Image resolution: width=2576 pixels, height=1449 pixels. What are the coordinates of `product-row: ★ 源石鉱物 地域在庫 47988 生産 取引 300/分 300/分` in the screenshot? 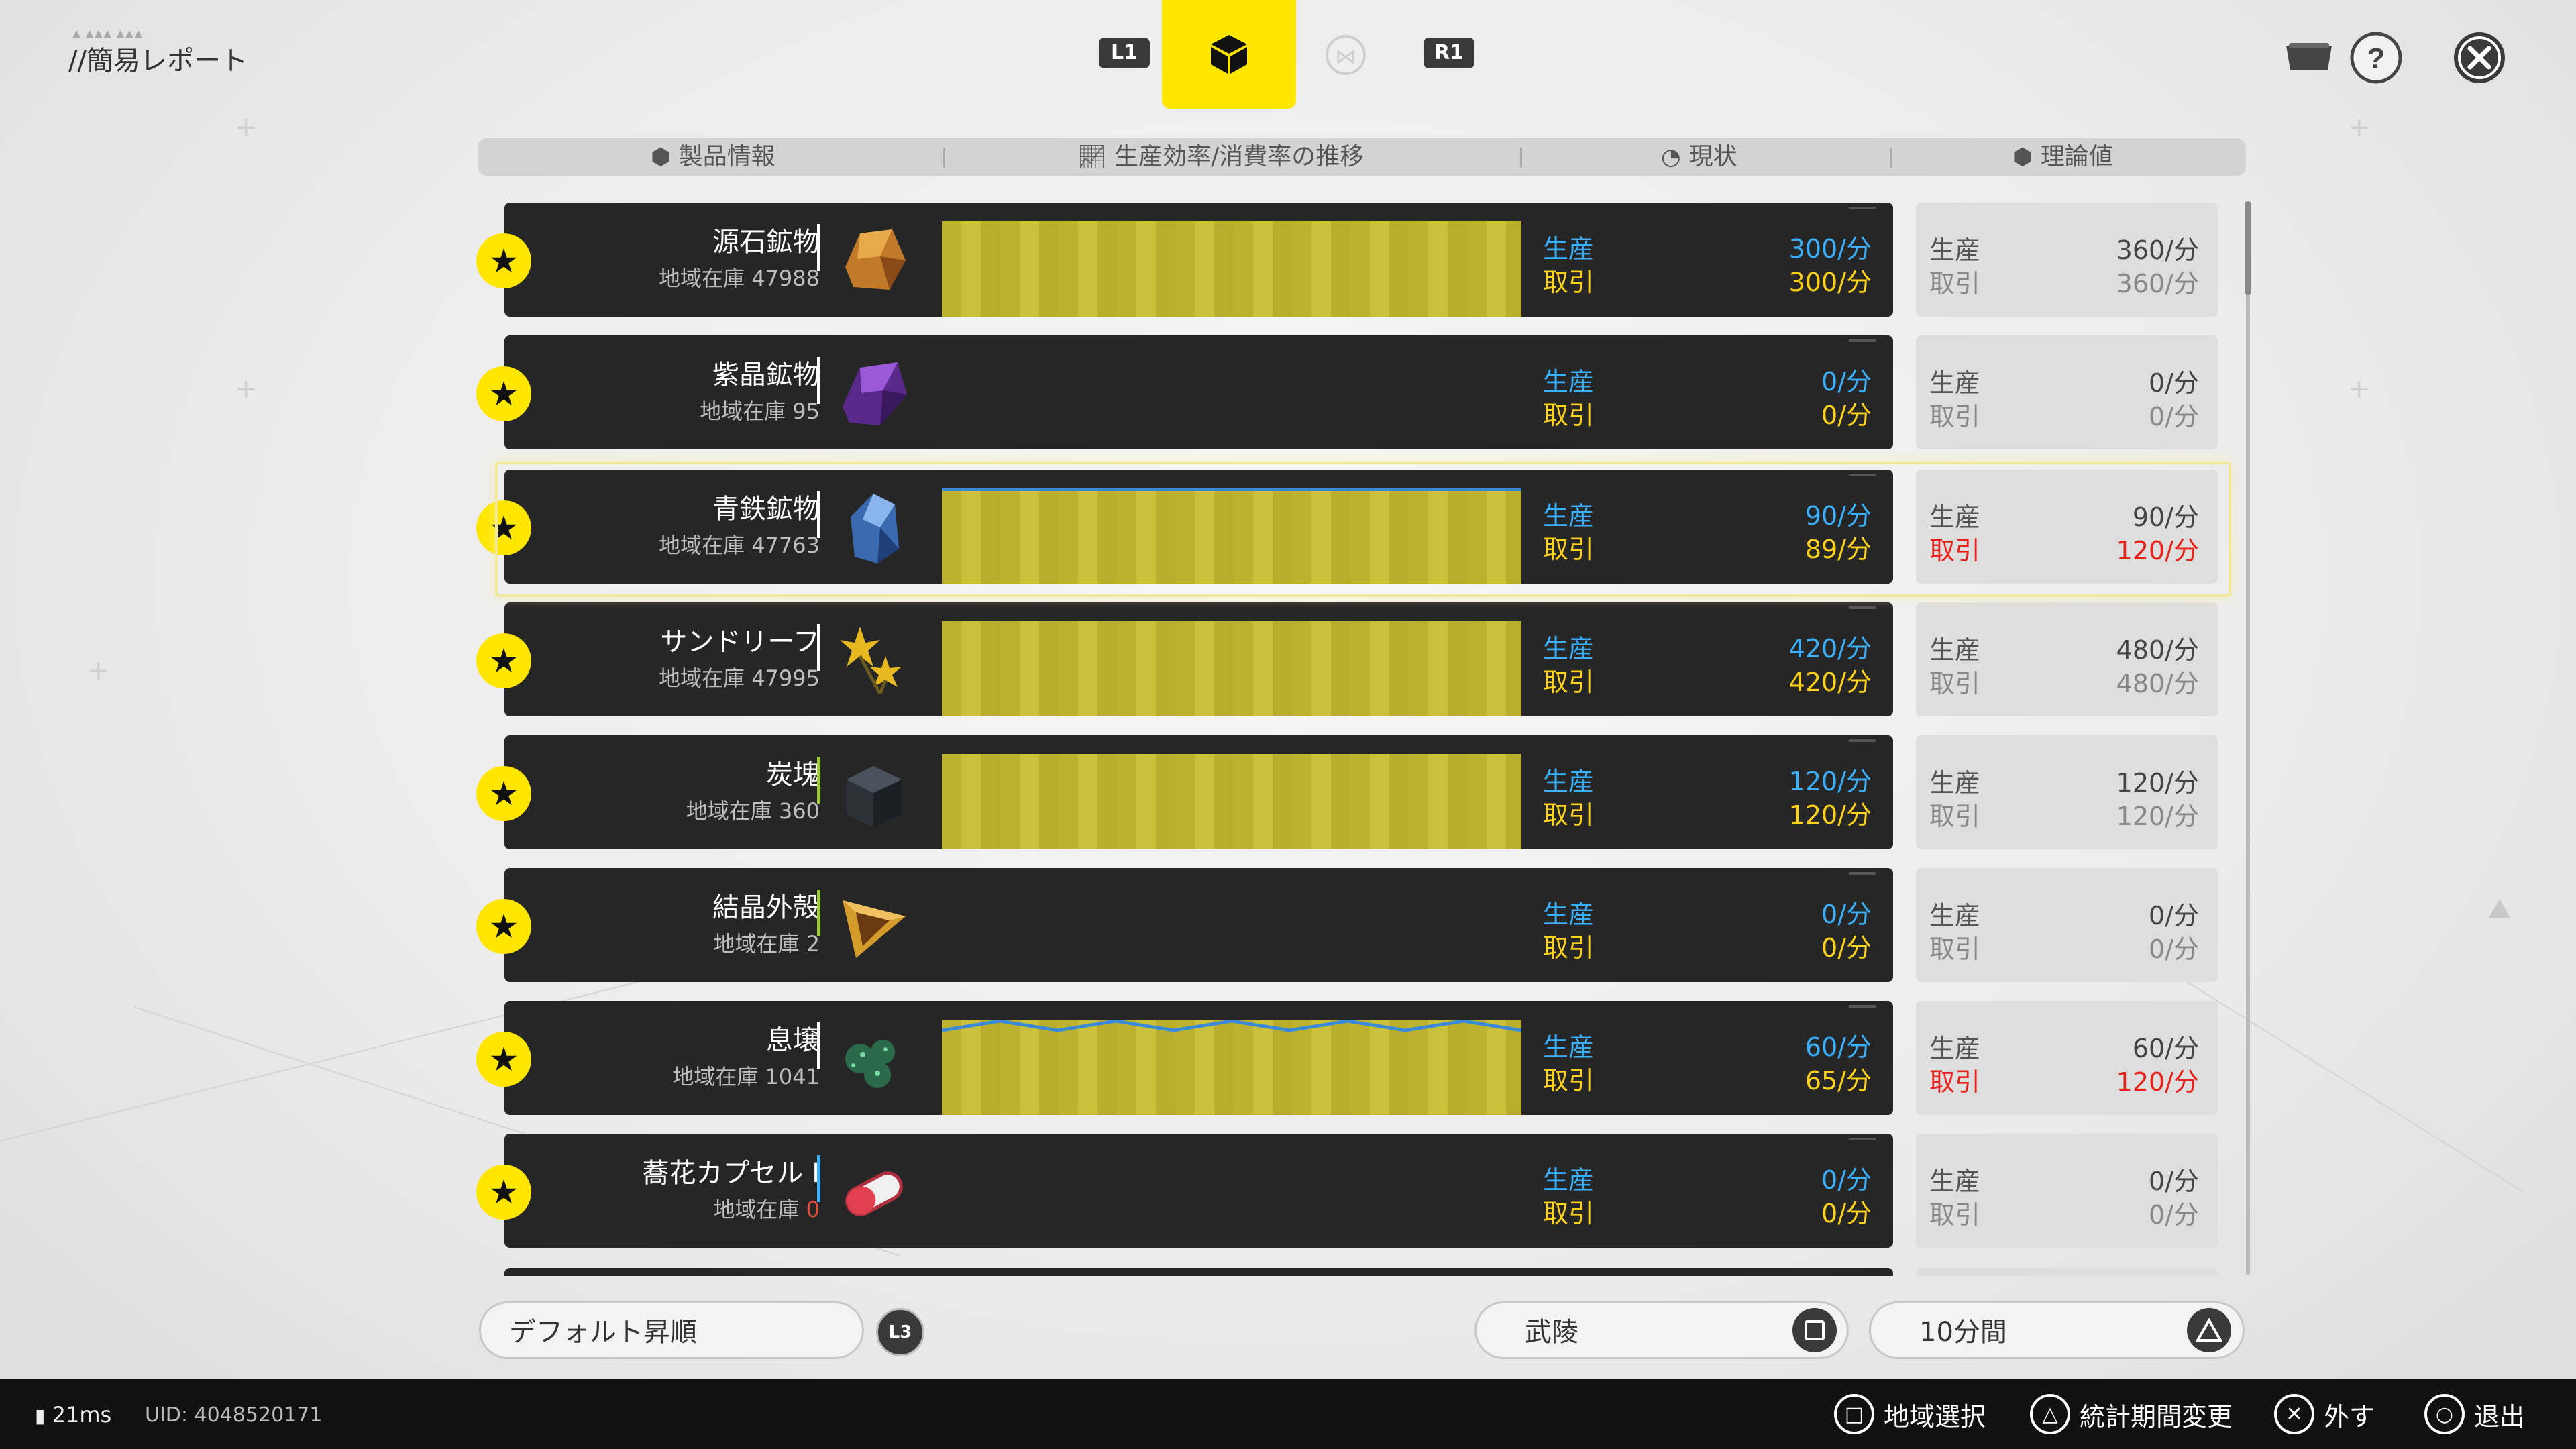 It's located at (1184, 260).